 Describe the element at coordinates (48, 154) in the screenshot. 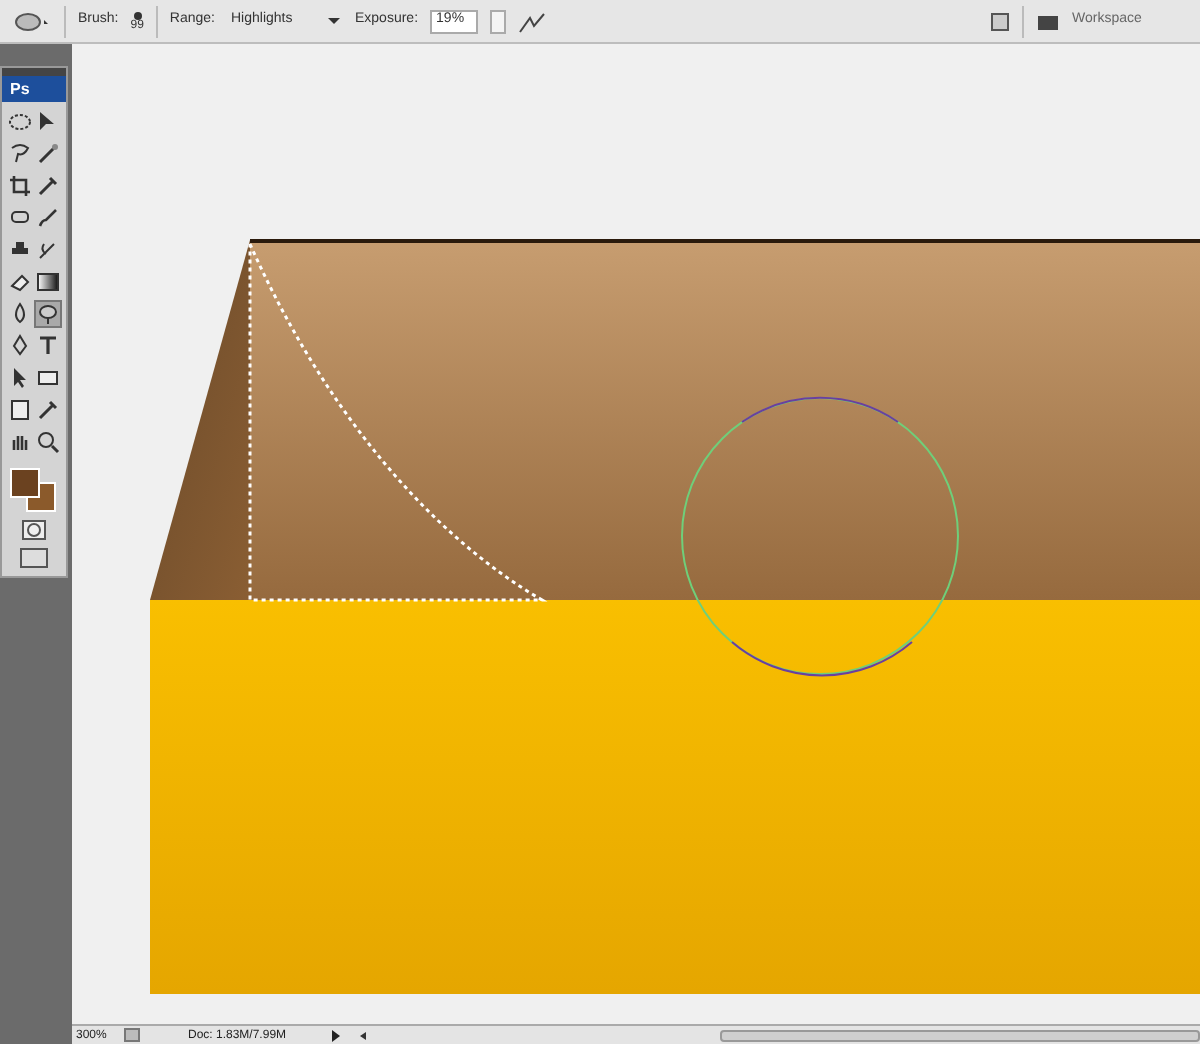

I see `magic-wand-icon` at that location.